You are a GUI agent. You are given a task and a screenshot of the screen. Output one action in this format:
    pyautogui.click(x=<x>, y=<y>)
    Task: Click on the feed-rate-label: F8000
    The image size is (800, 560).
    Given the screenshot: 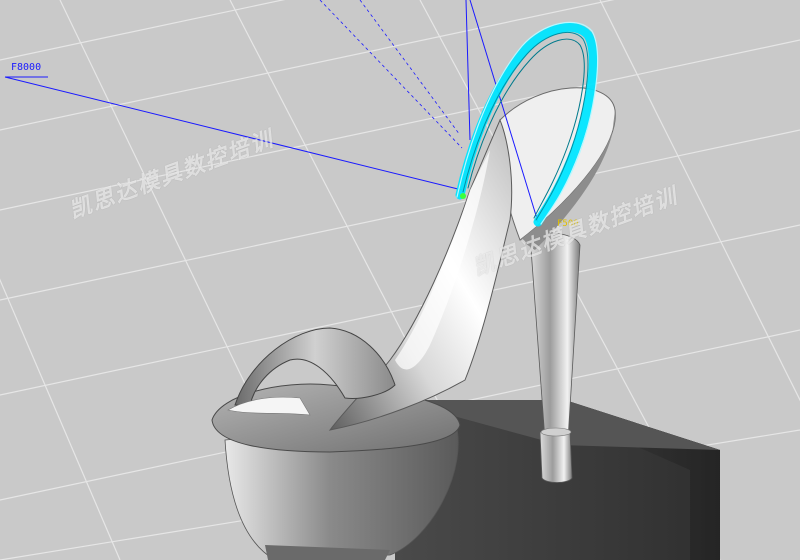 What is the action you would take?
    pyautogui.click(x=26, y=67)
    